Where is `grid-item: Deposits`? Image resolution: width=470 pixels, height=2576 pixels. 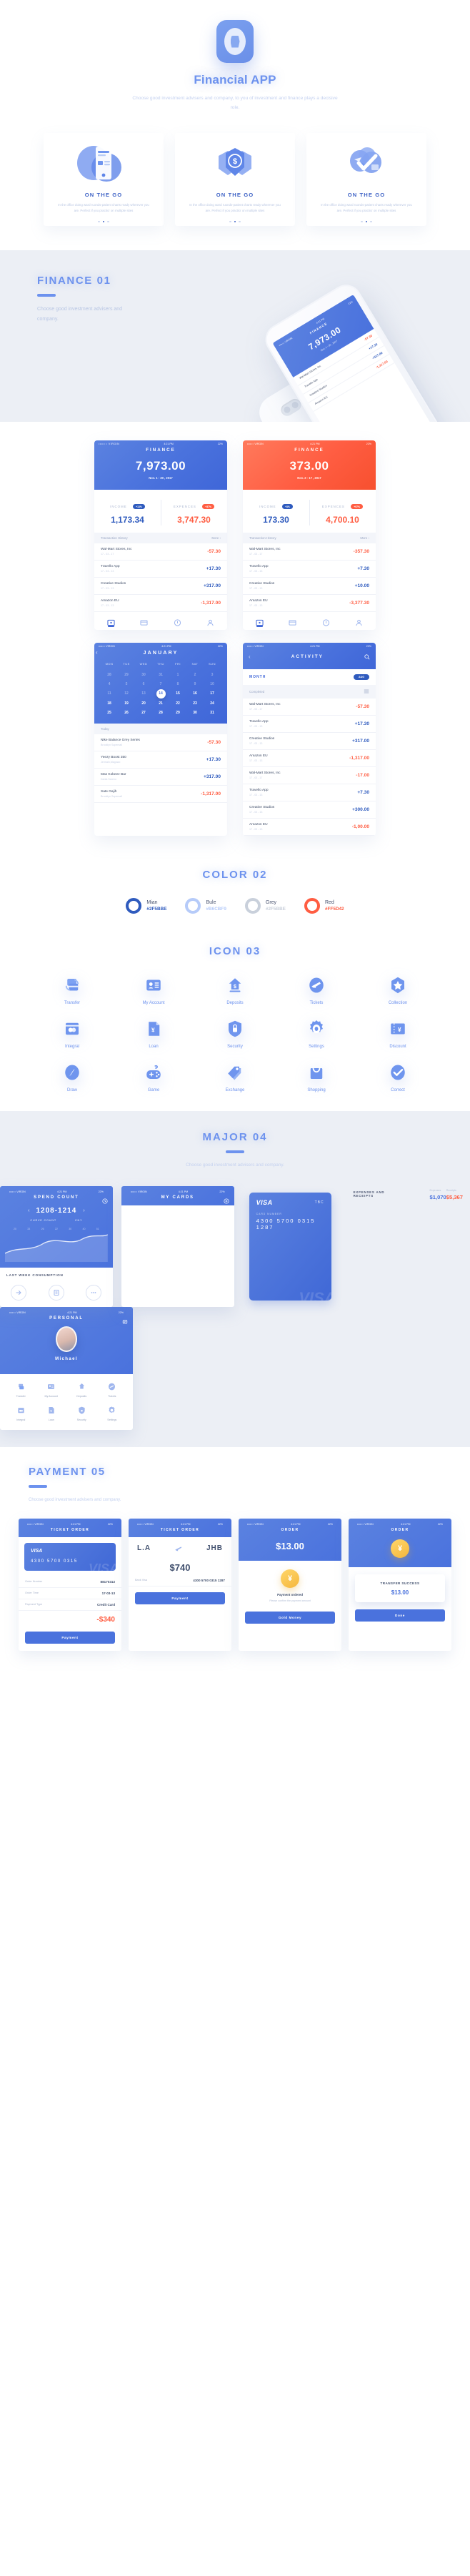 grid-item: Deposits is located at coordinates (81, 1389).